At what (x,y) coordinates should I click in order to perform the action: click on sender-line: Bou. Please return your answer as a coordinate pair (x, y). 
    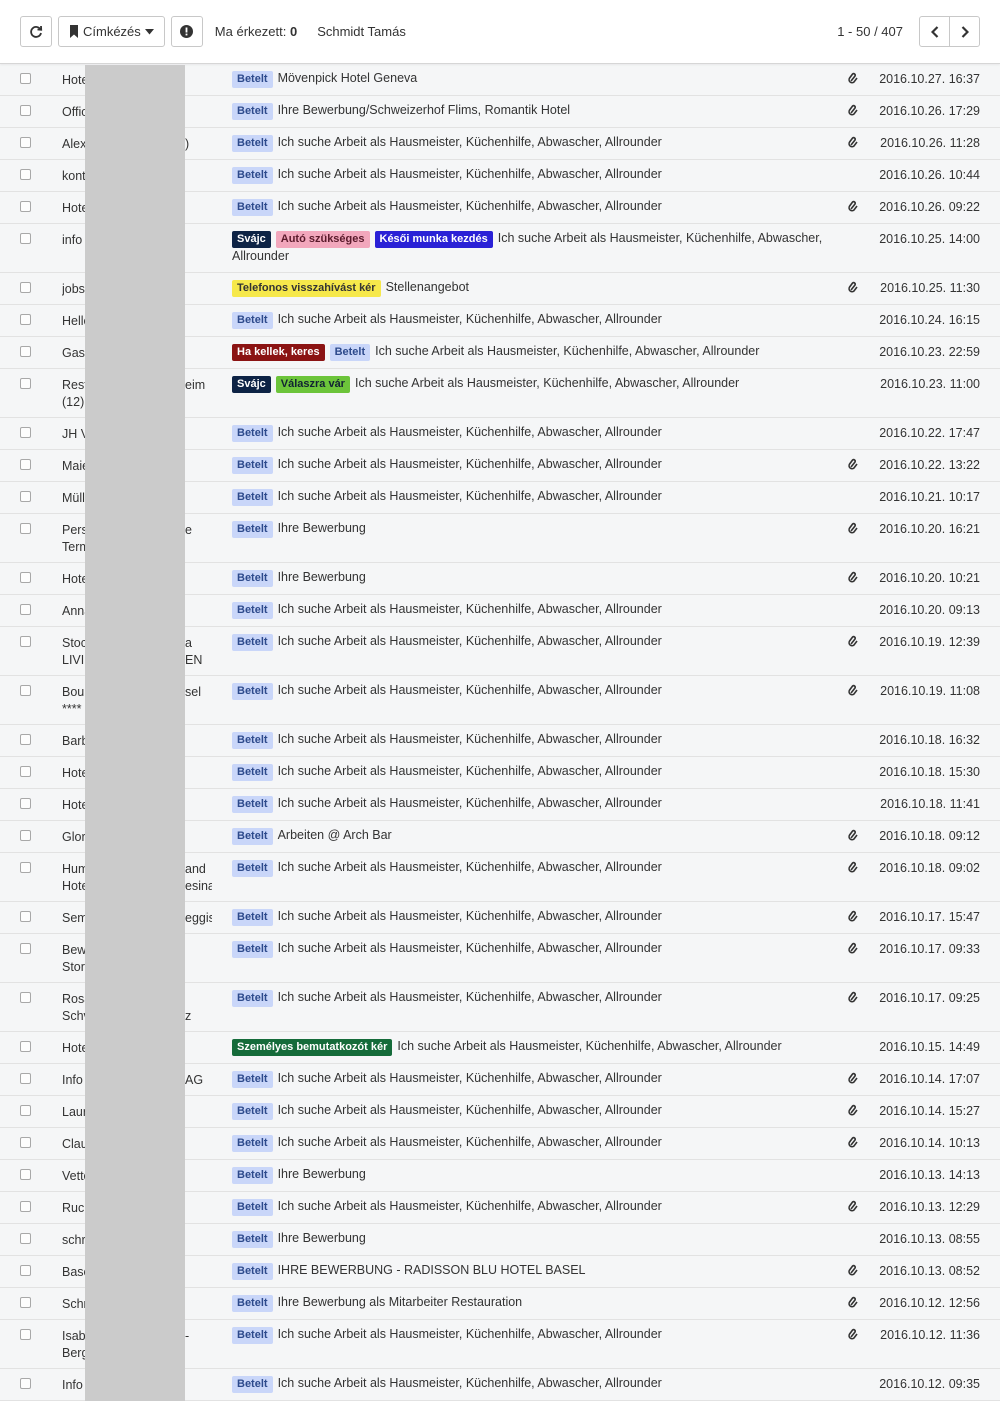
    Looking at the image, I should click on (73, 692).